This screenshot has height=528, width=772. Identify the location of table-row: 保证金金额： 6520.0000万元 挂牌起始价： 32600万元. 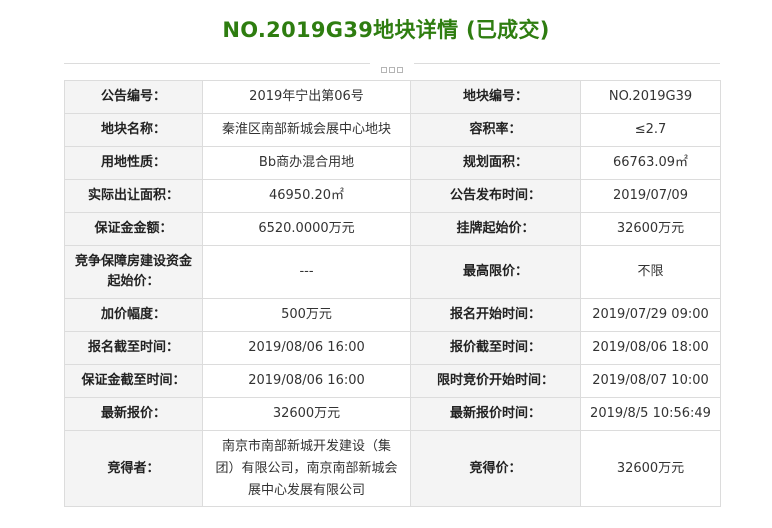
(392, 229).